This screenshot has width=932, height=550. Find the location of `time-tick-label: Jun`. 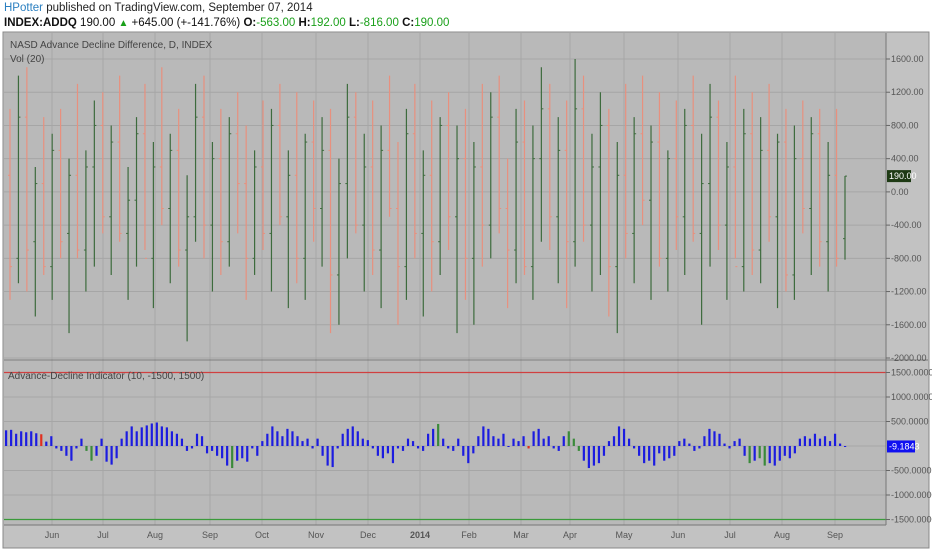

time-tick-label: Jun is located at coordinates (678, 535).